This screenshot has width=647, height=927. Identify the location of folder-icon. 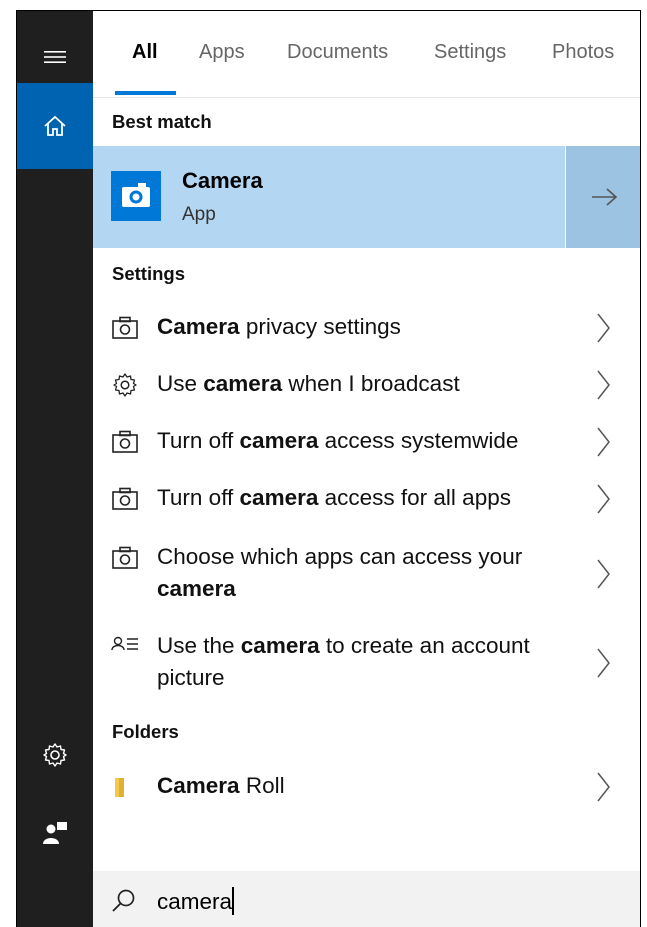
(119, 787).